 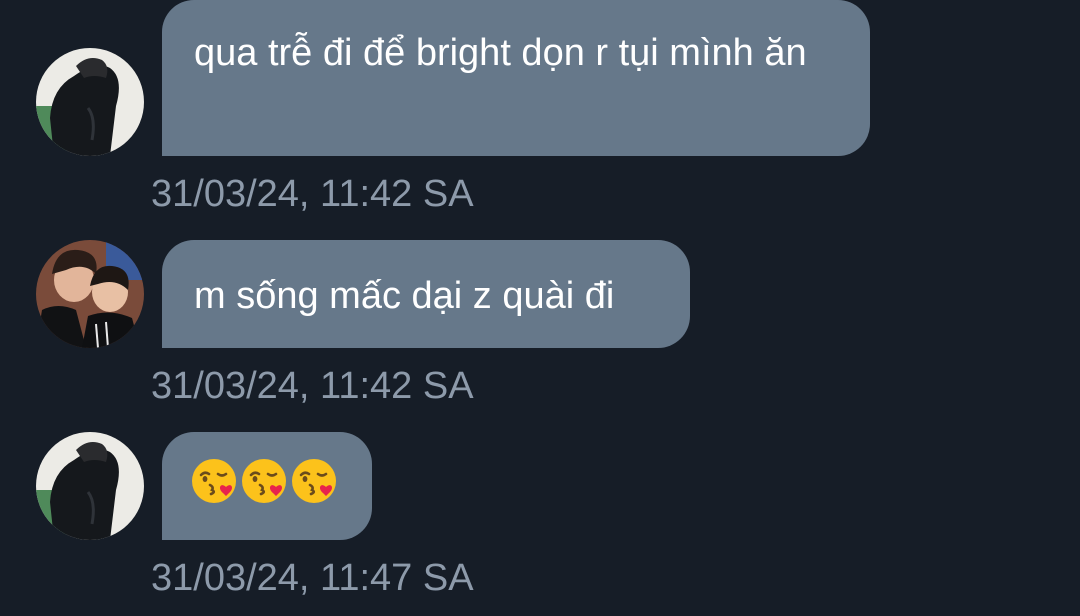 I want to click on message-bubble: m sống mấc dại z quài đi, so click(x=426, y=294).